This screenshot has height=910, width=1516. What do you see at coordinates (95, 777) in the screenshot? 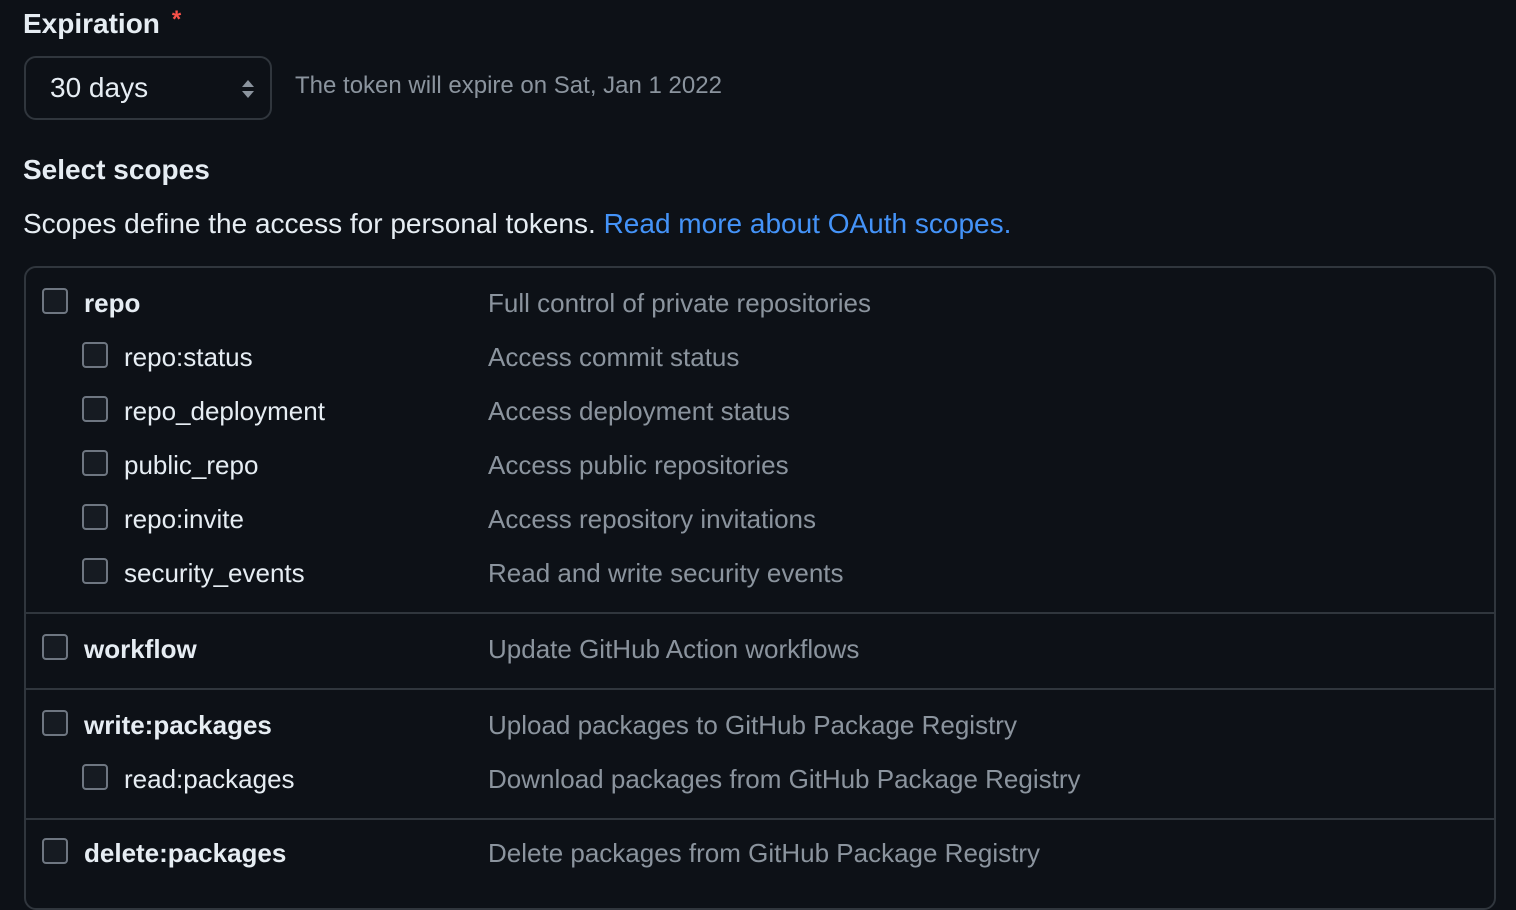
I see `checkbox-read-packages` at bounding box center [95, 777].